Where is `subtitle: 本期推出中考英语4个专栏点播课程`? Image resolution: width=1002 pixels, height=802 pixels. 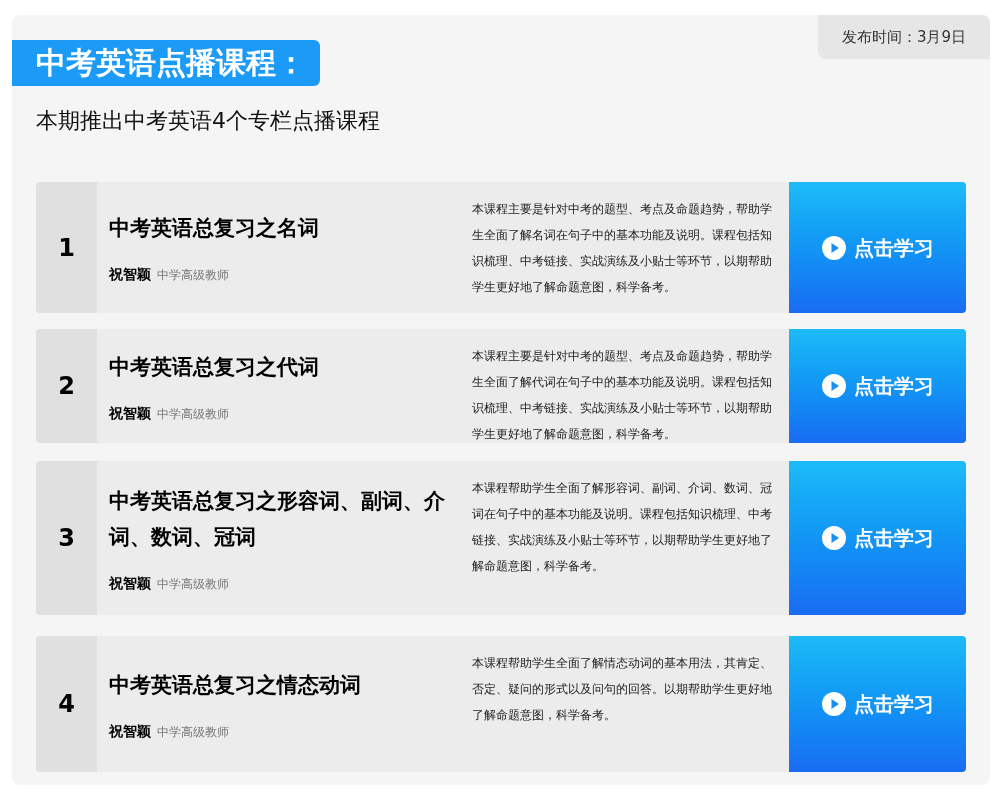
subtitle: 本期推出中考英语4个专栏点播课程 is located at coordinates (208, 121).